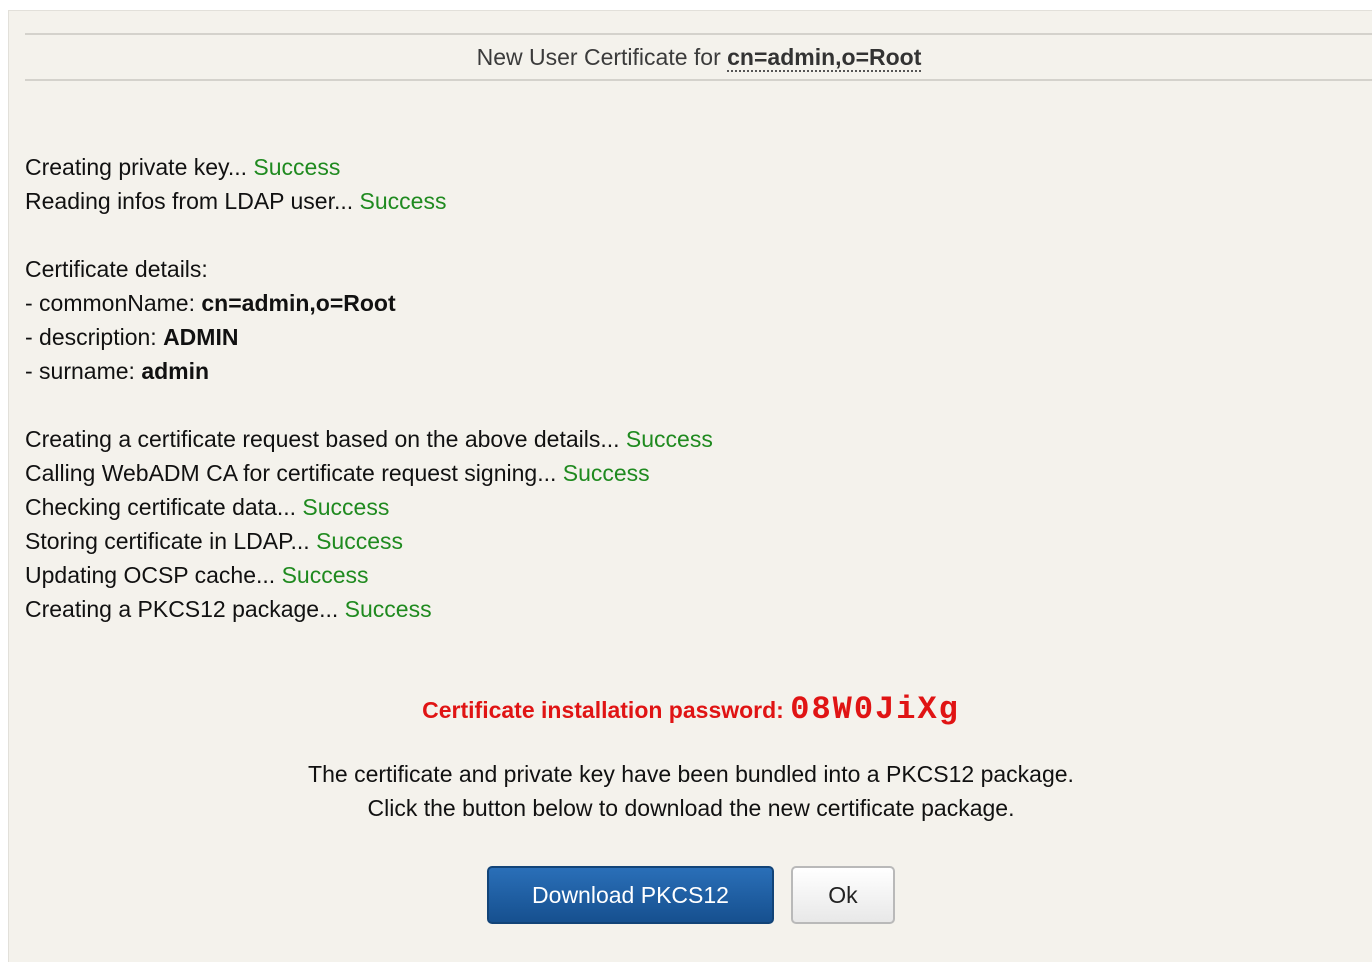 This screenshot has width=1372, height=962. Describe the element at coordinates (183, 167) in the screenshot. I see `log-step: Creating private key... Success` at that location.